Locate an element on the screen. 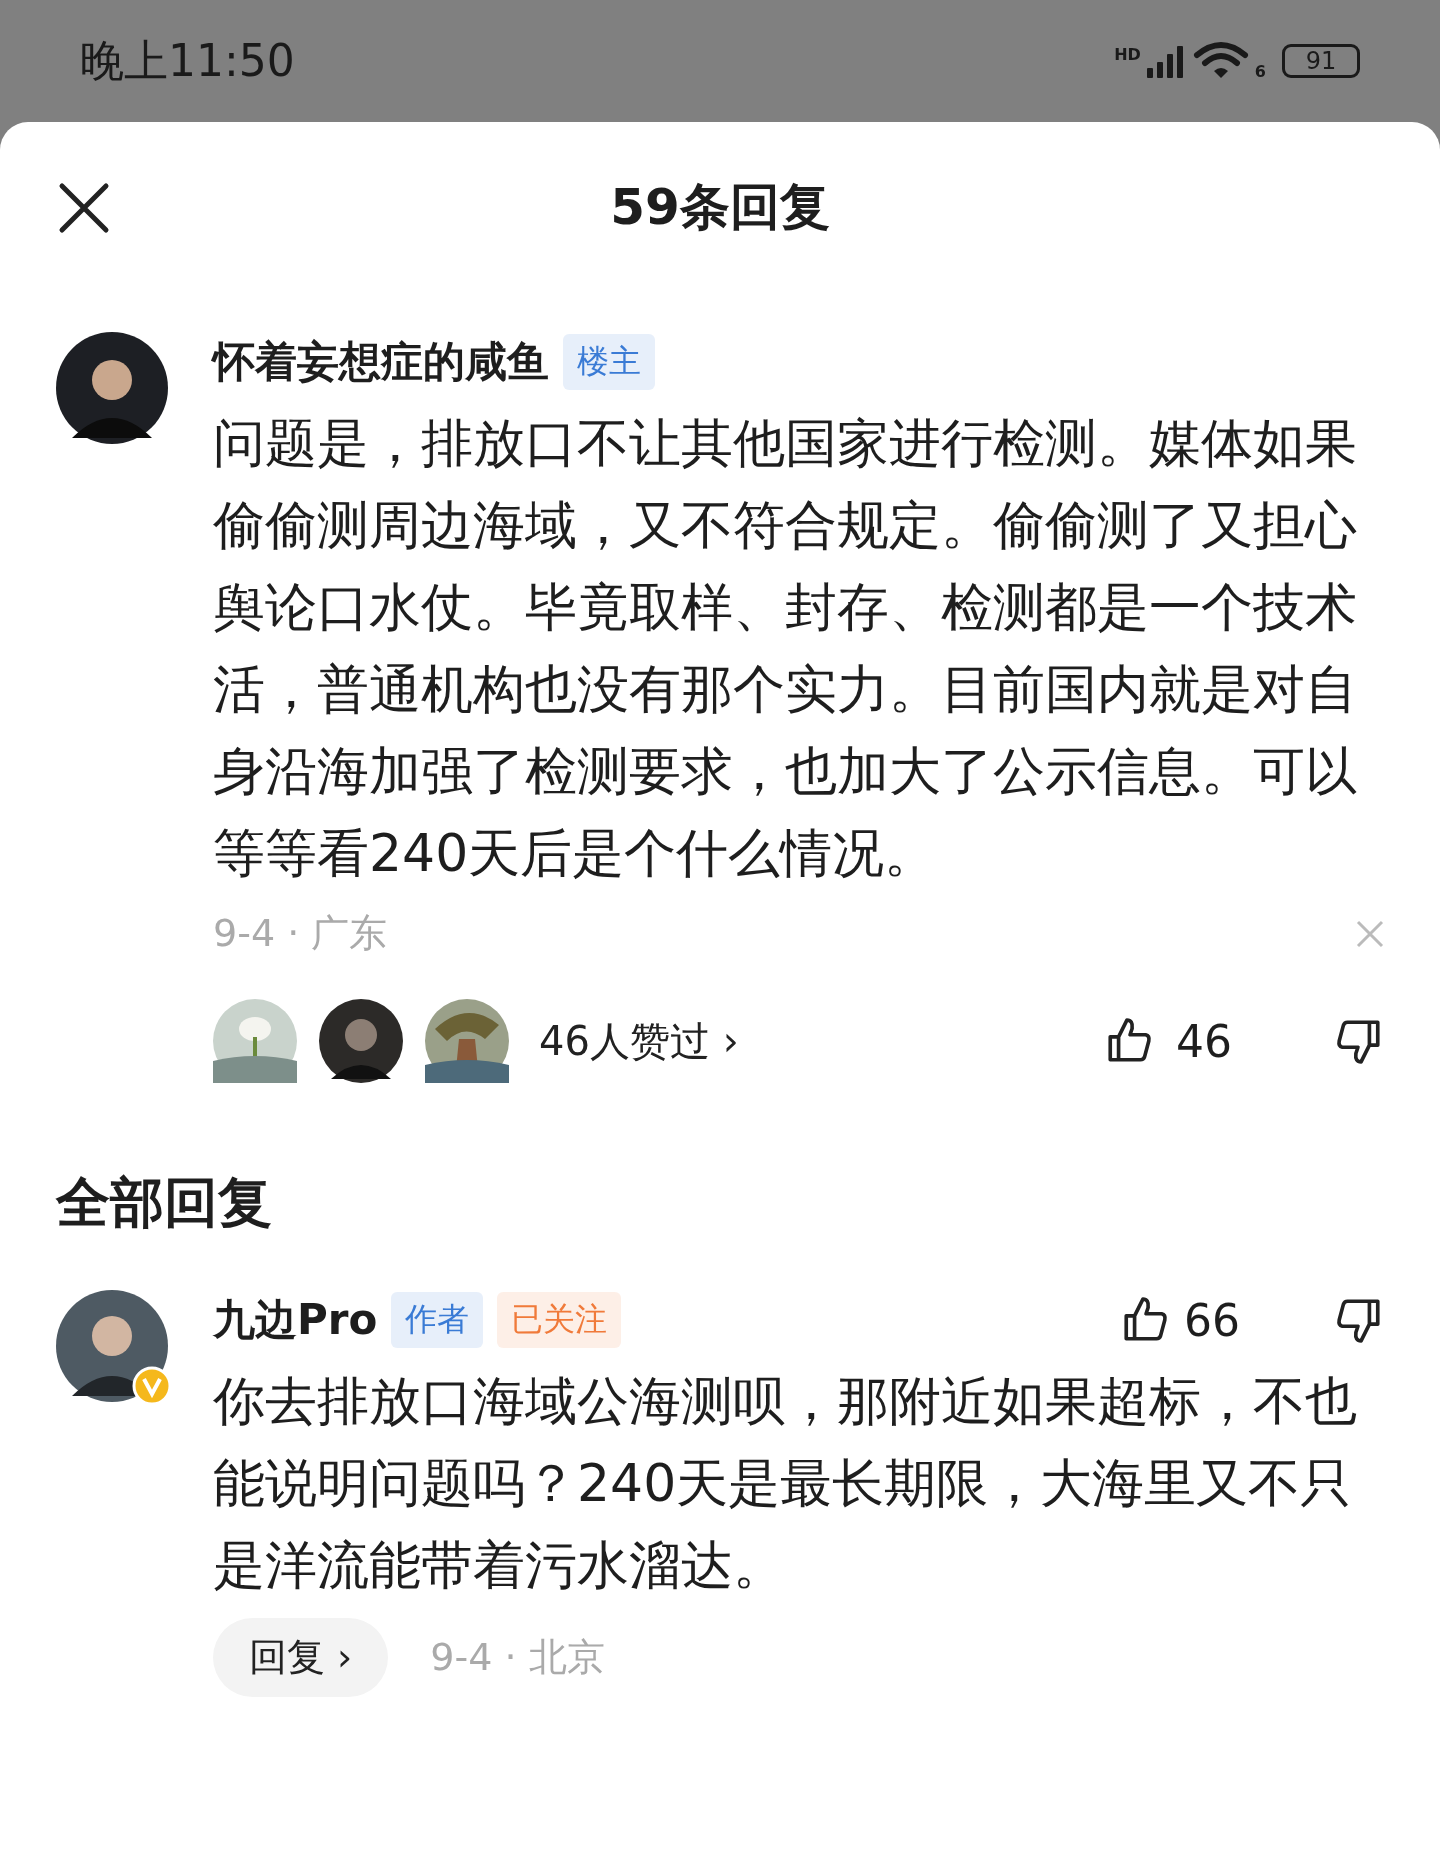  battery-icon: 91 is located at coordinates (1321, 61).